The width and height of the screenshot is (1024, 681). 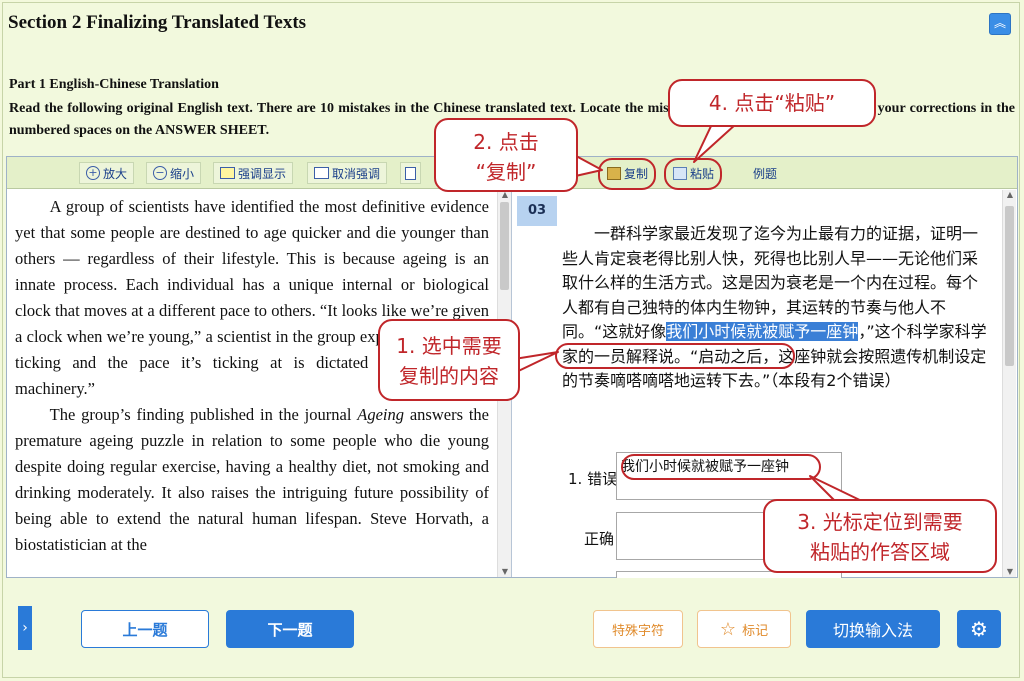 What do you see at coordinates (627, 174) in the screenshot?
I see `copy-button-ring` at bounding box center [627, 174].